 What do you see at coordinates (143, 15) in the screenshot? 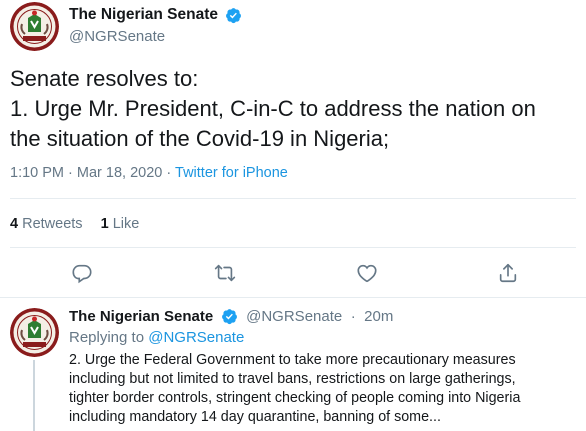
I see `author-display-name: The Nigerian Senate` at bounding box center [143, 15].